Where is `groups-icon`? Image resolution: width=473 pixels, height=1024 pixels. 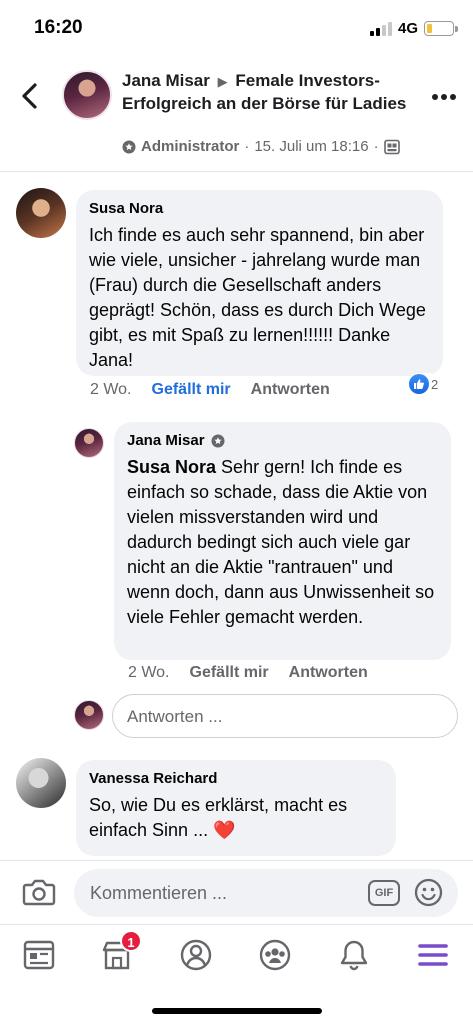 groups-icon is located at coordinates (275, 955).